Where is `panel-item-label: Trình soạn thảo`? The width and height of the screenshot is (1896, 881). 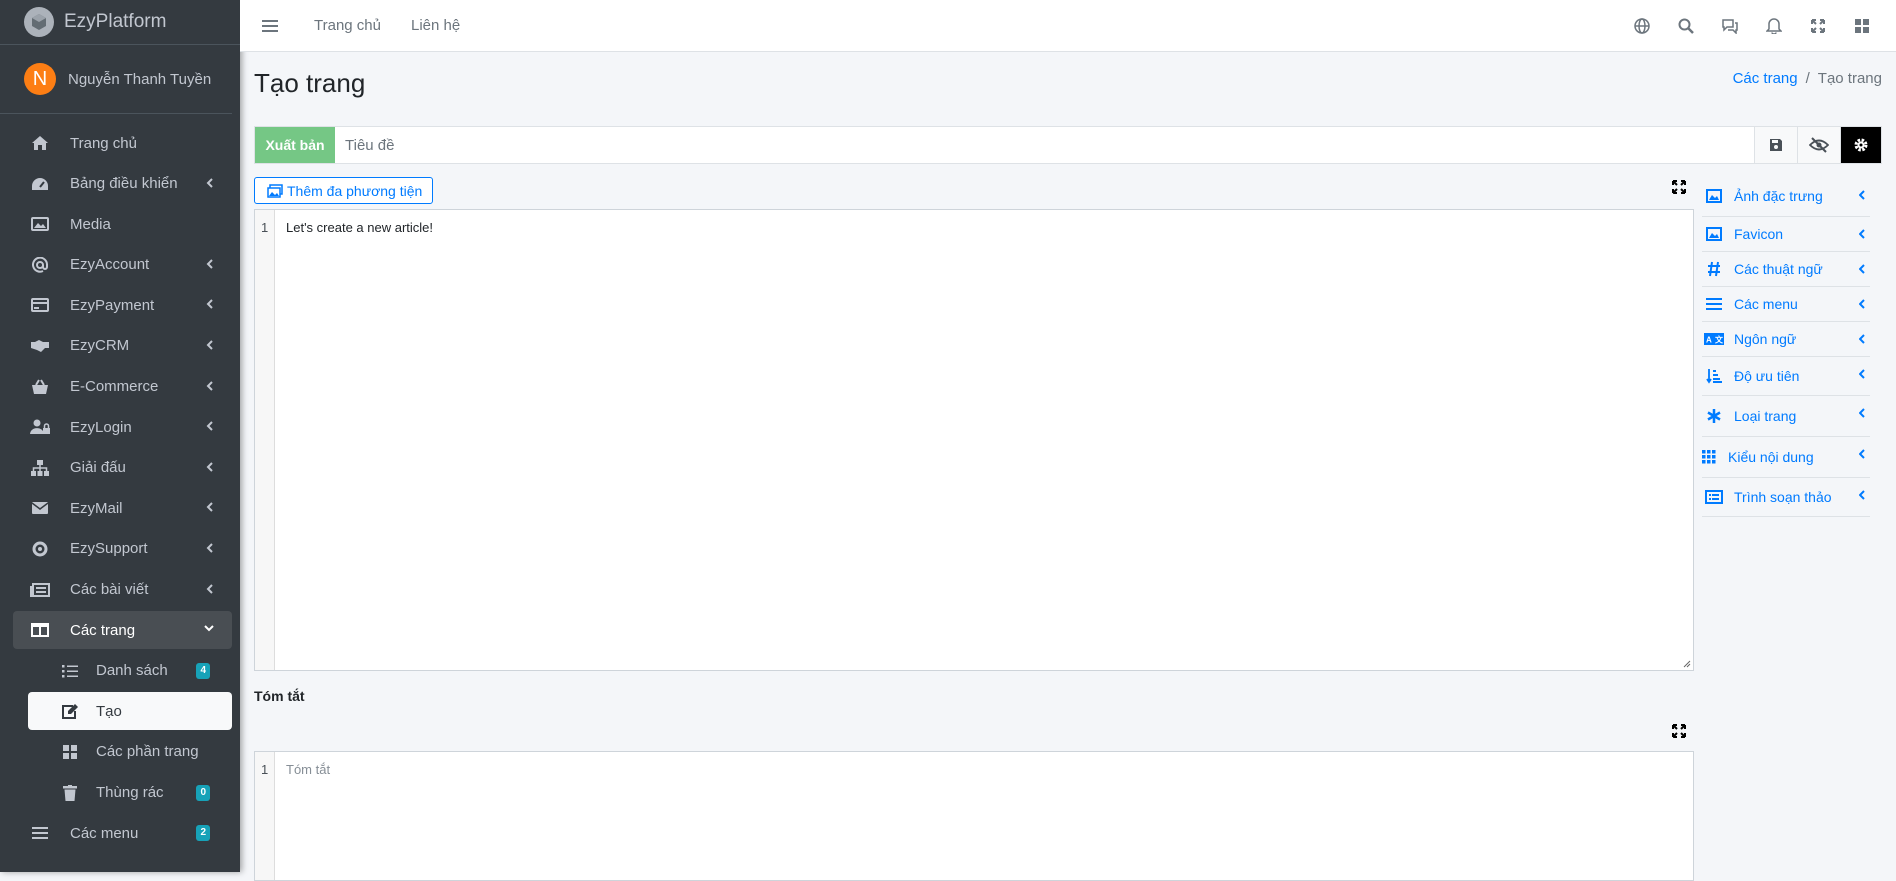
panel-item-label: Trình soạn thảo is located at coordinates (1783, 497).